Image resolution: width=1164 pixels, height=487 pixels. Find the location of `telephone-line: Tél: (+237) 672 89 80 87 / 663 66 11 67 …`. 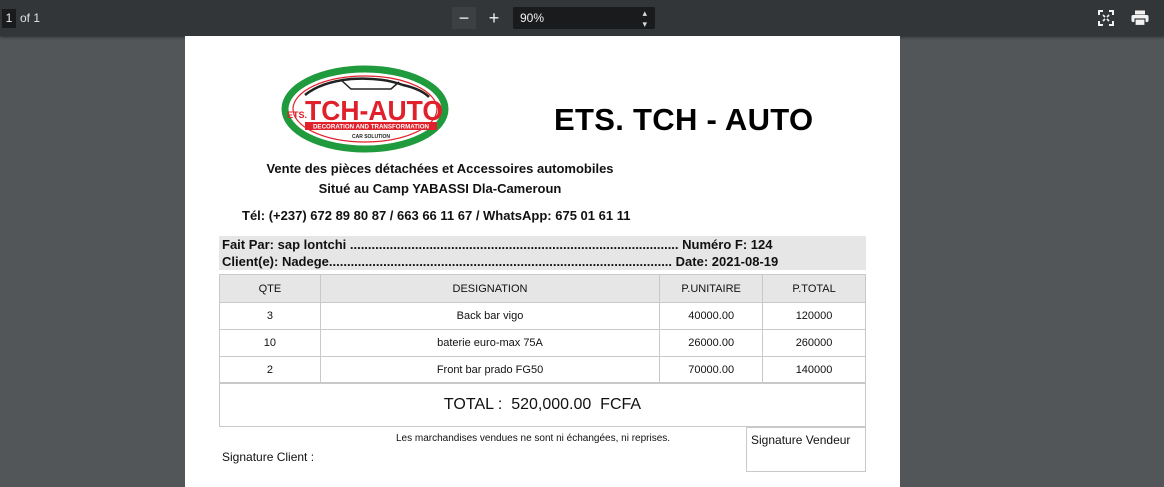

telephone-line: Tél: (+237) 672 89 80 87 / 663 66 11 67 … is located at coordinates (436, 215).